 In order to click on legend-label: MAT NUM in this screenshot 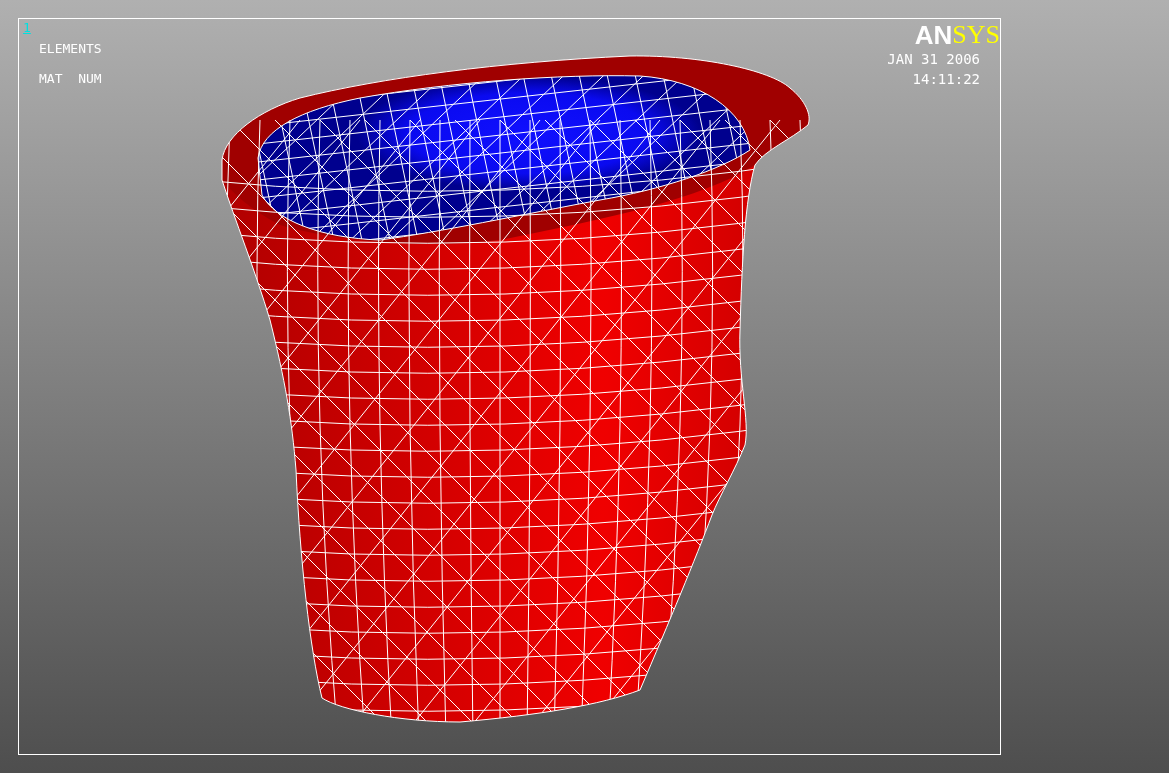, I will do `click(70, 79)`.